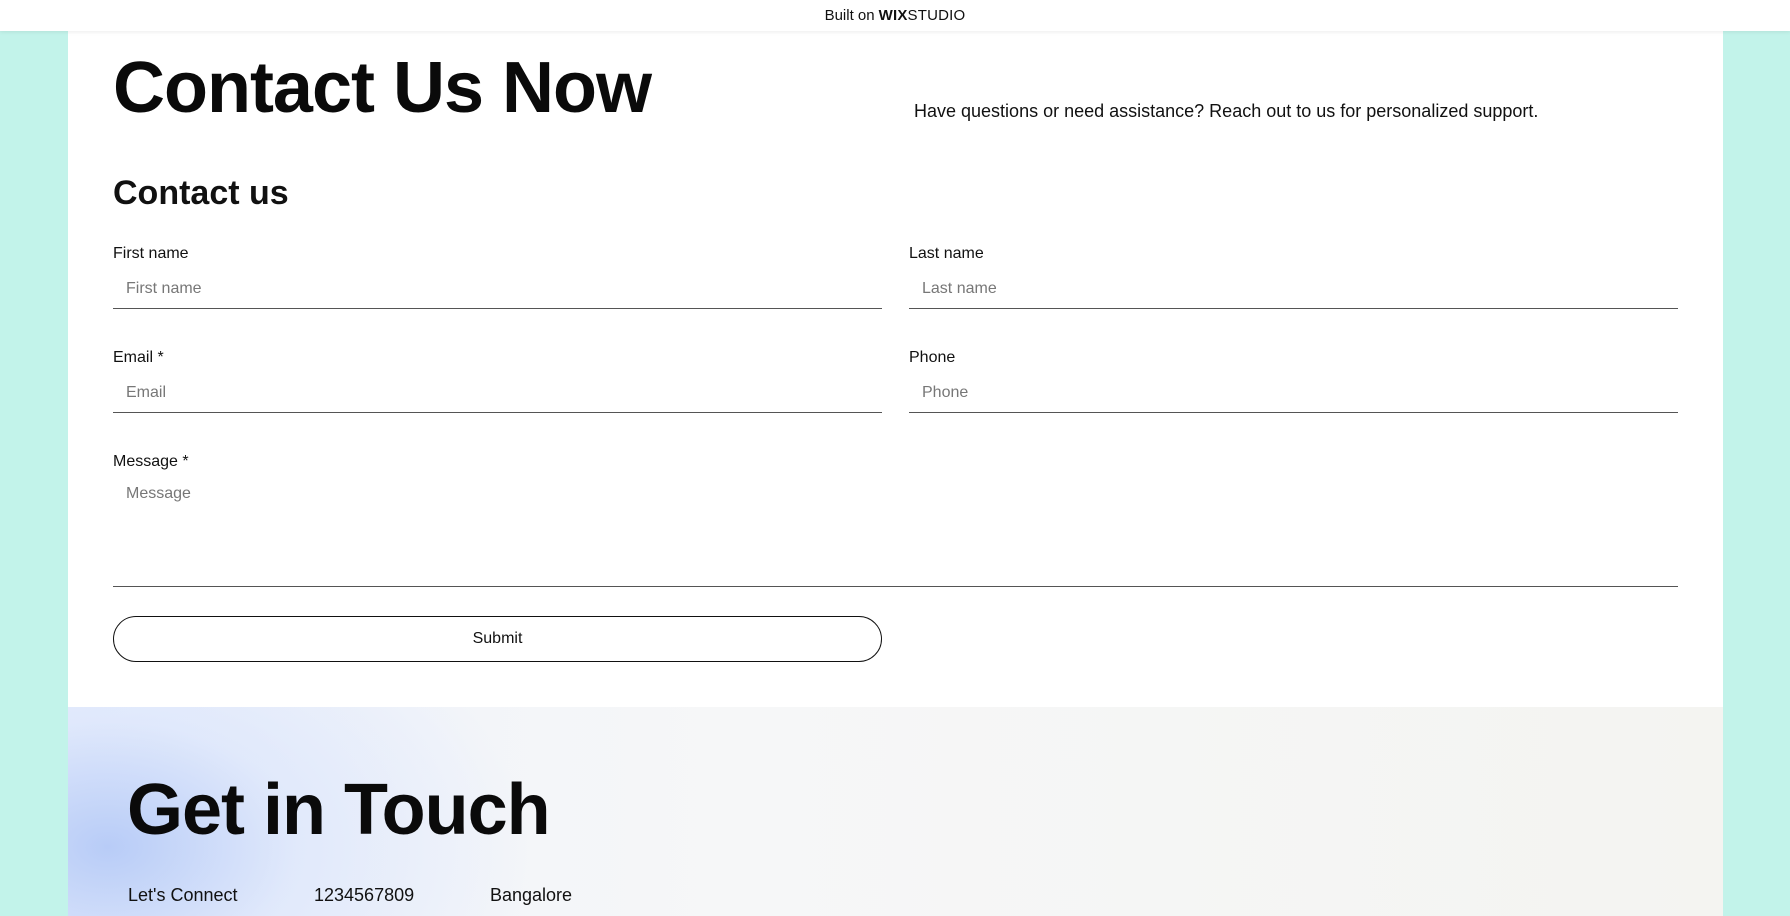 This screenshot has height=916, width=1790. I want to click on last-name-input, so click(1293, 289).